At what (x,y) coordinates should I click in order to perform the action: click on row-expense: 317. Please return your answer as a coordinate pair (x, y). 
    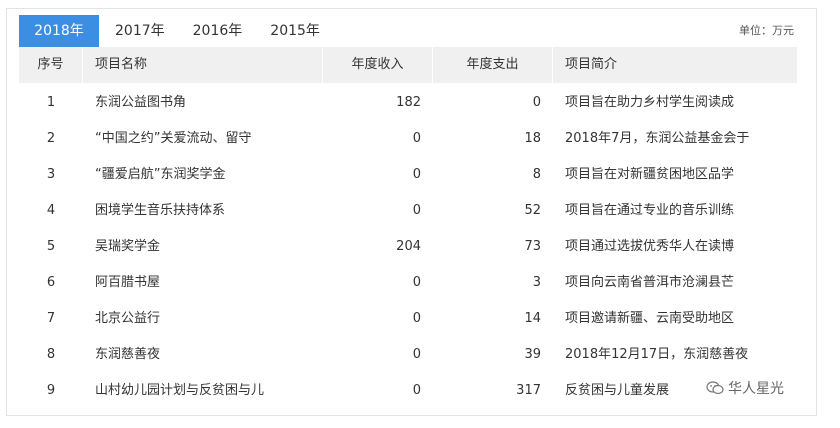
    Looking at the image, I should click on (528, 390).